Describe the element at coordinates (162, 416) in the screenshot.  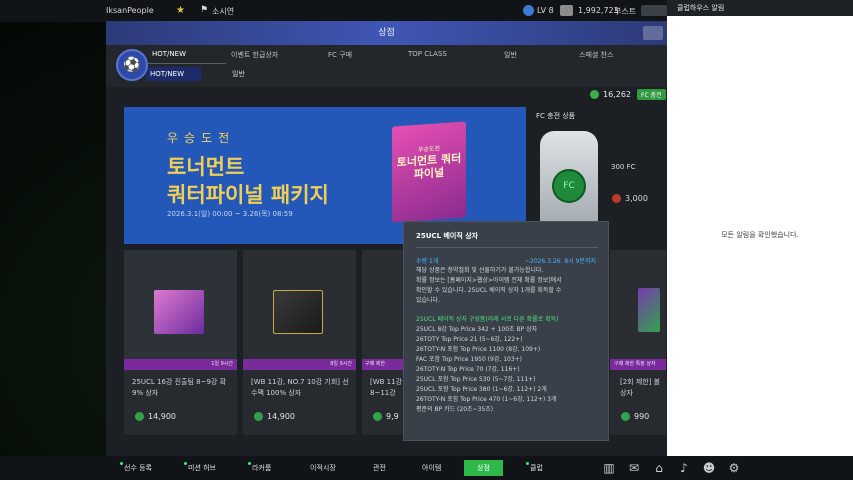
I see `product-price-value: 14,900` at that location.